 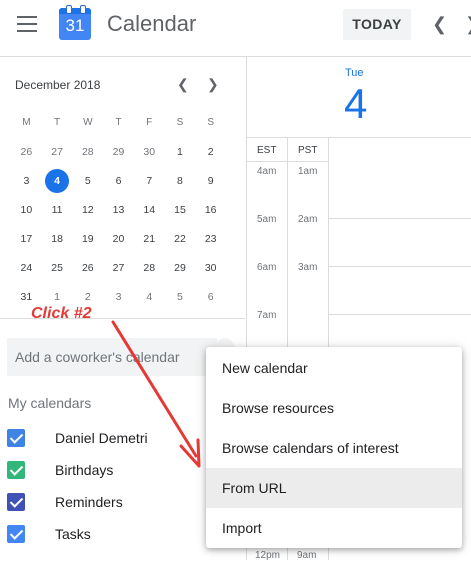 What do you see at coordinates (267, 219) in the screenshot?
I see `time-label: 5am` at bounding box center [267, 219].